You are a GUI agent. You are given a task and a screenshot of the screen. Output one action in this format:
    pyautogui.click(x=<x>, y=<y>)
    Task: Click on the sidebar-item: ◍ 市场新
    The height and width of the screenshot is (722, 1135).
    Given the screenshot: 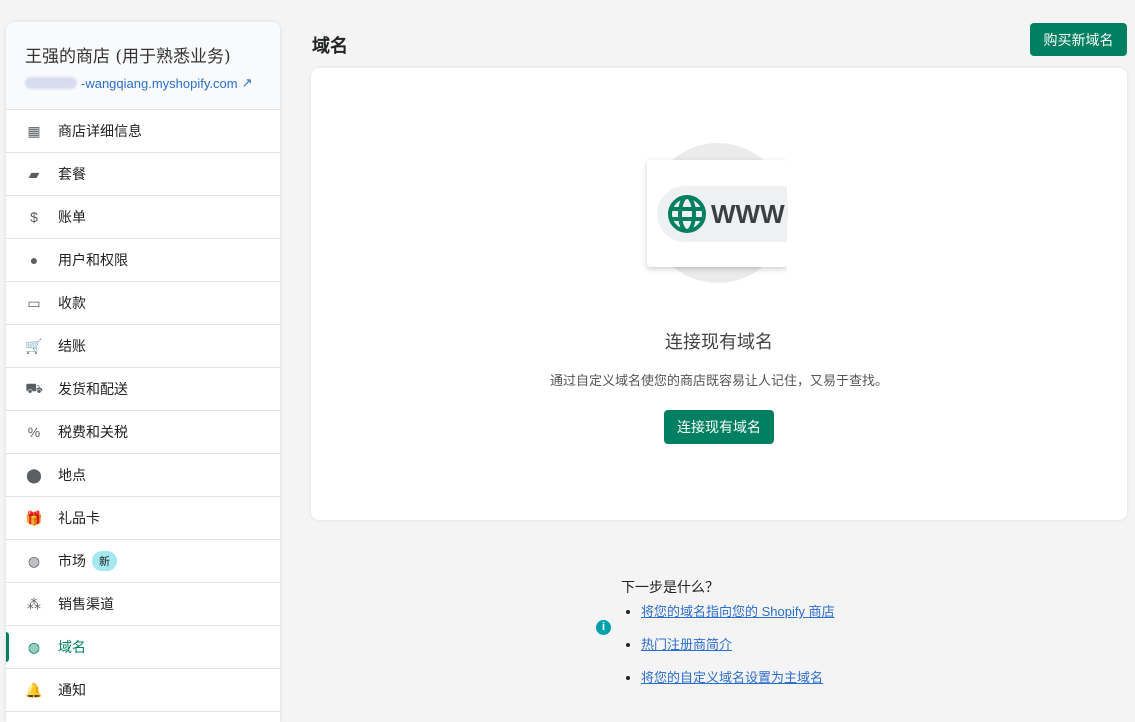 What is the action you would take?
    pyautogui.click(x=143, y=561)
    